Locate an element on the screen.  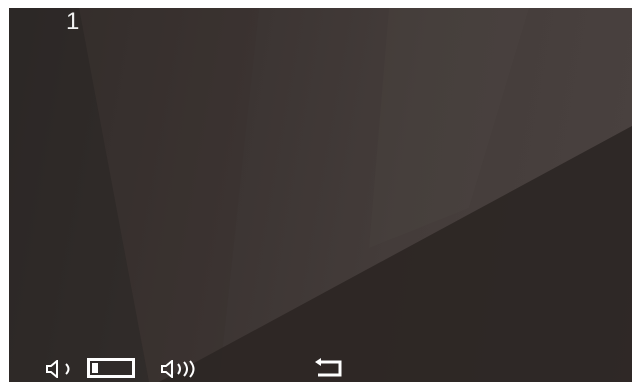
channel-number: 1 is located at coordinates (73, 21).